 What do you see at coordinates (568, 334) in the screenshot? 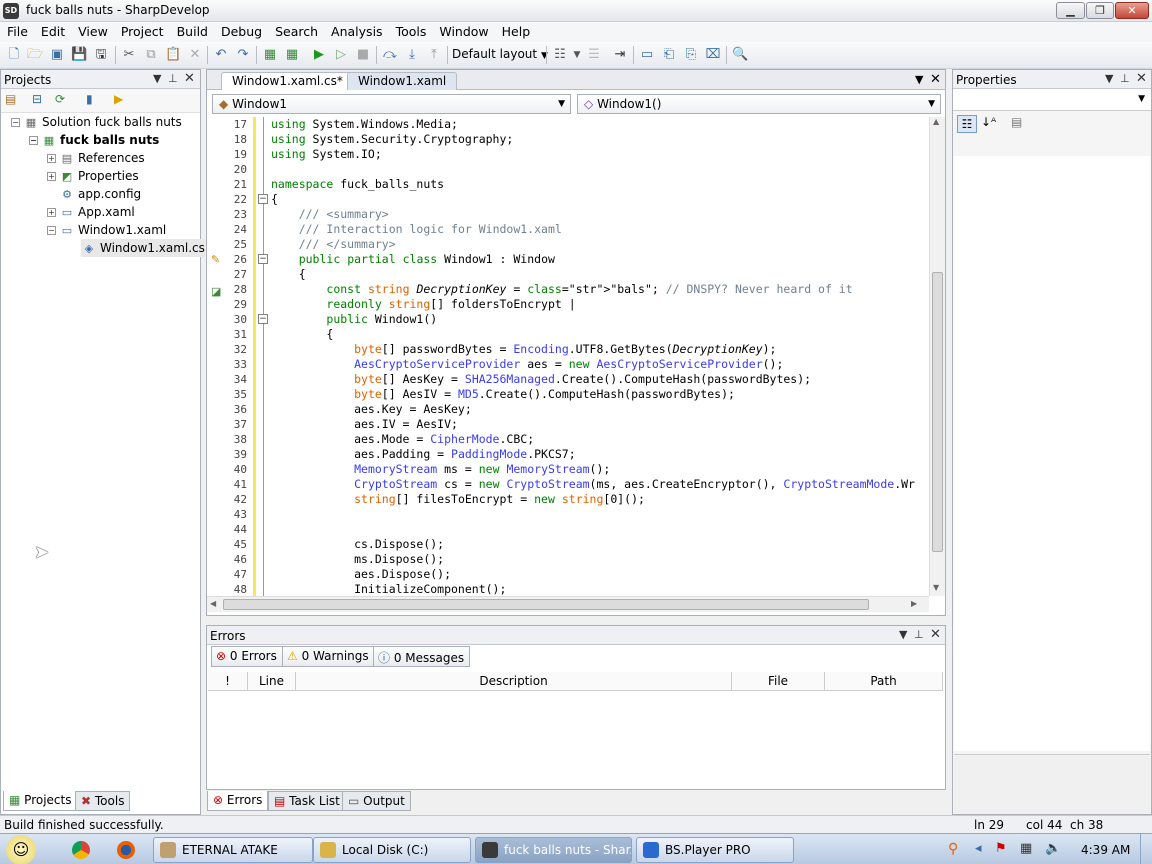
I see `code-line: 31 {` at bounding box center [568, 334].